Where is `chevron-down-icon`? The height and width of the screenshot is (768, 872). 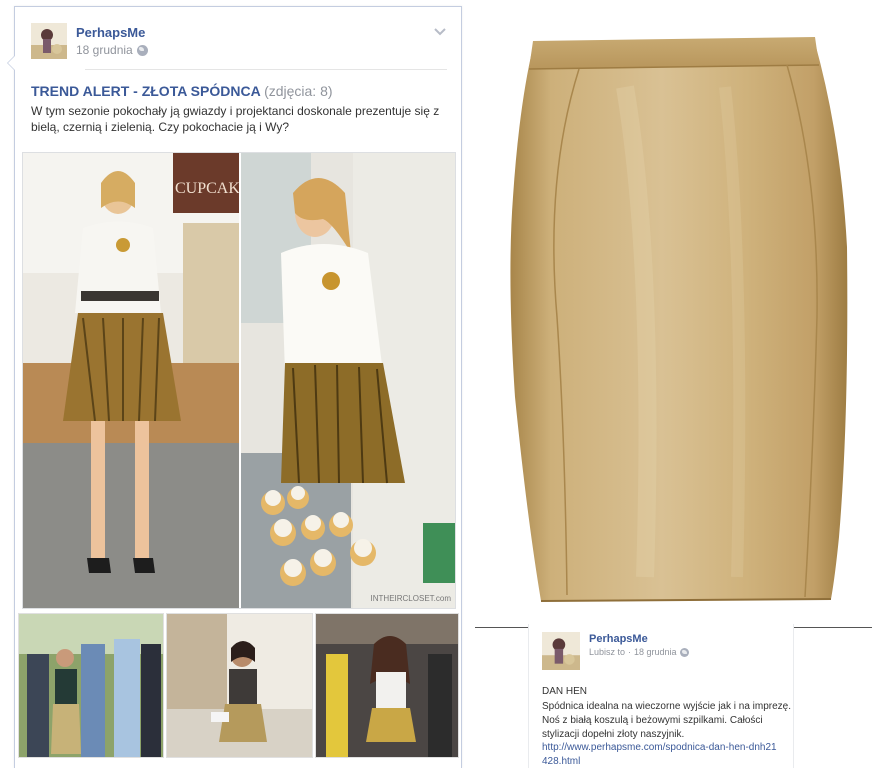 chevron-down-icon is located at coordinates (440, 32).